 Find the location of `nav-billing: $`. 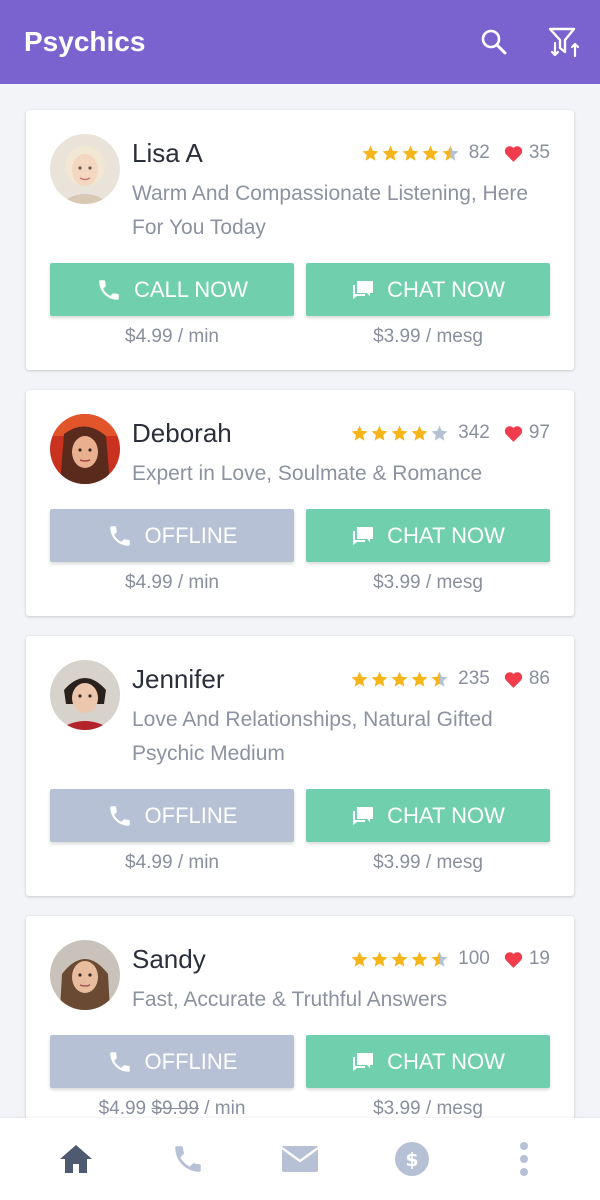

nav-billing: $ is located at coordinates (412, 1159).